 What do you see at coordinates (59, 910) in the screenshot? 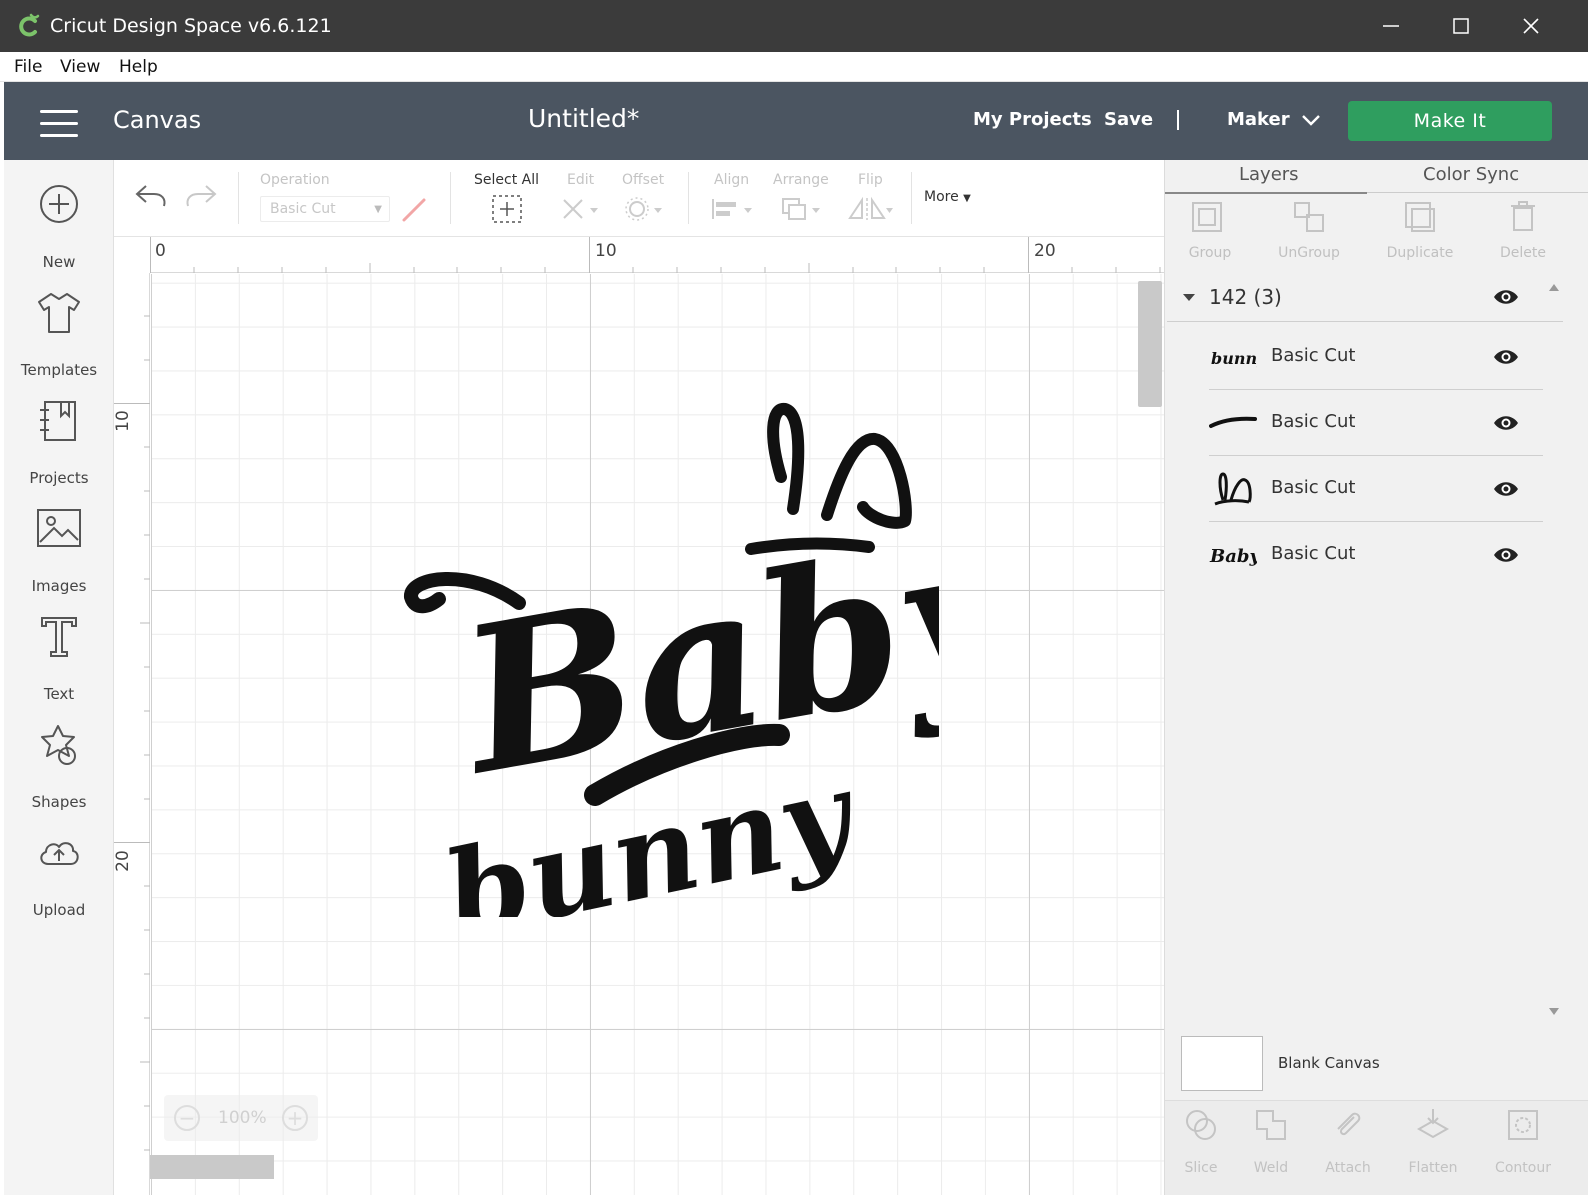
I see `sidebar-label-upload: Upload` at bounding box center [59, 910].